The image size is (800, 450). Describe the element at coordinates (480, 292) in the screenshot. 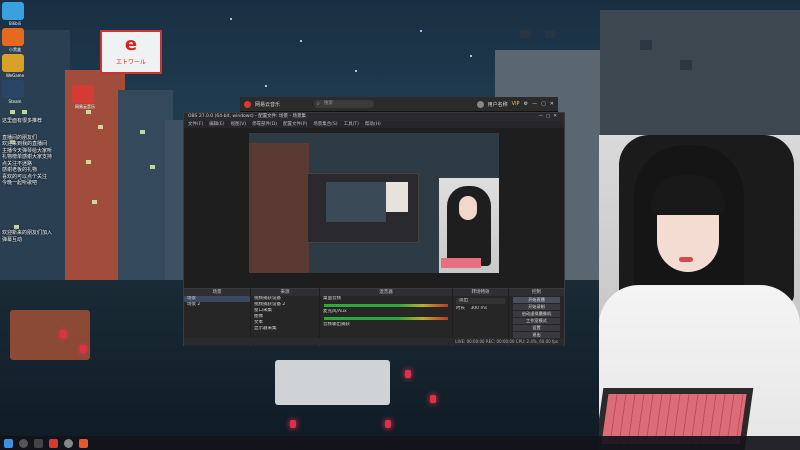

I see `transitions-header: 转场特效` at that location.